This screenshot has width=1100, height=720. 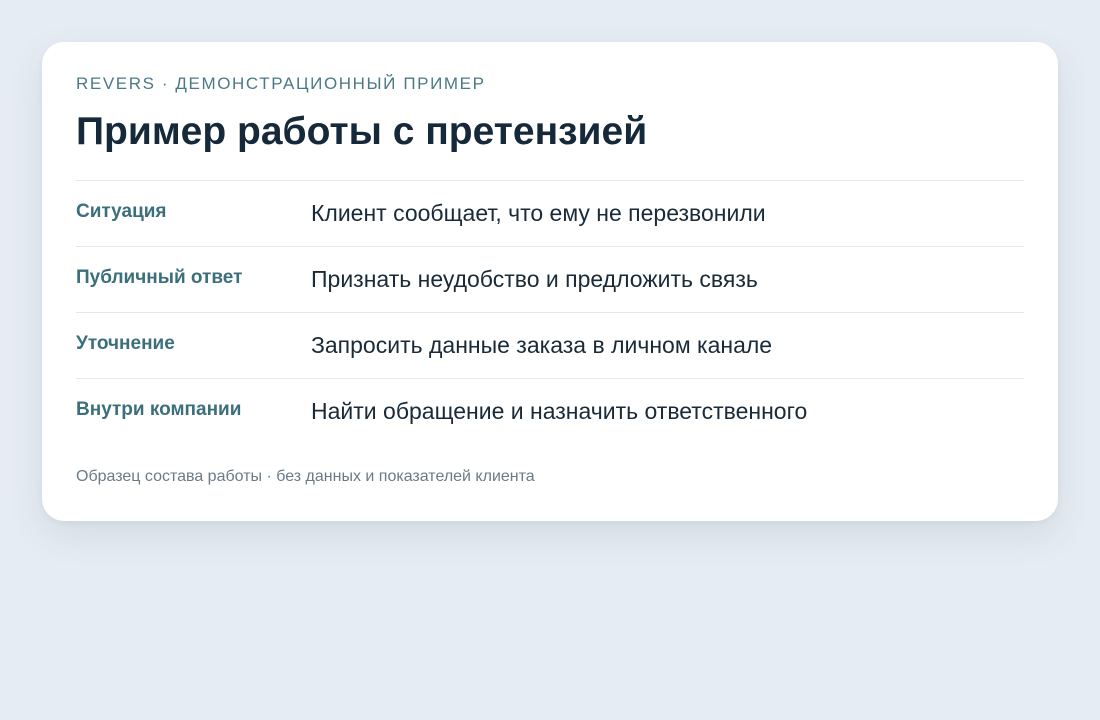 What do you see at coordinates (281, 83) in the screenshot?
I see `eyebrow-label: REVERS · ДЕМОНСТРАЦИОННЫЙ ПРИМЕР` at bounding box center [281, 83].